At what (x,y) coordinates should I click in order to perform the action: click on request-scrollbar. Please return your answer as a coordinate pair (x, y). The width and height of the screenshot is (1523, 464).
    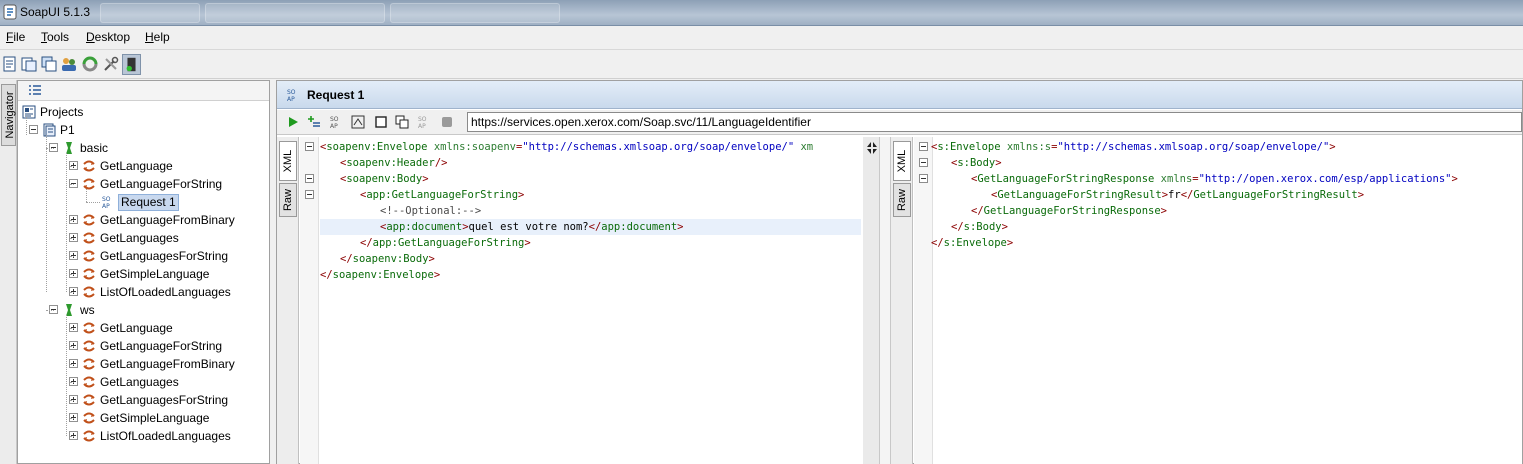
    Looking at the image, I should click on (885, 300).